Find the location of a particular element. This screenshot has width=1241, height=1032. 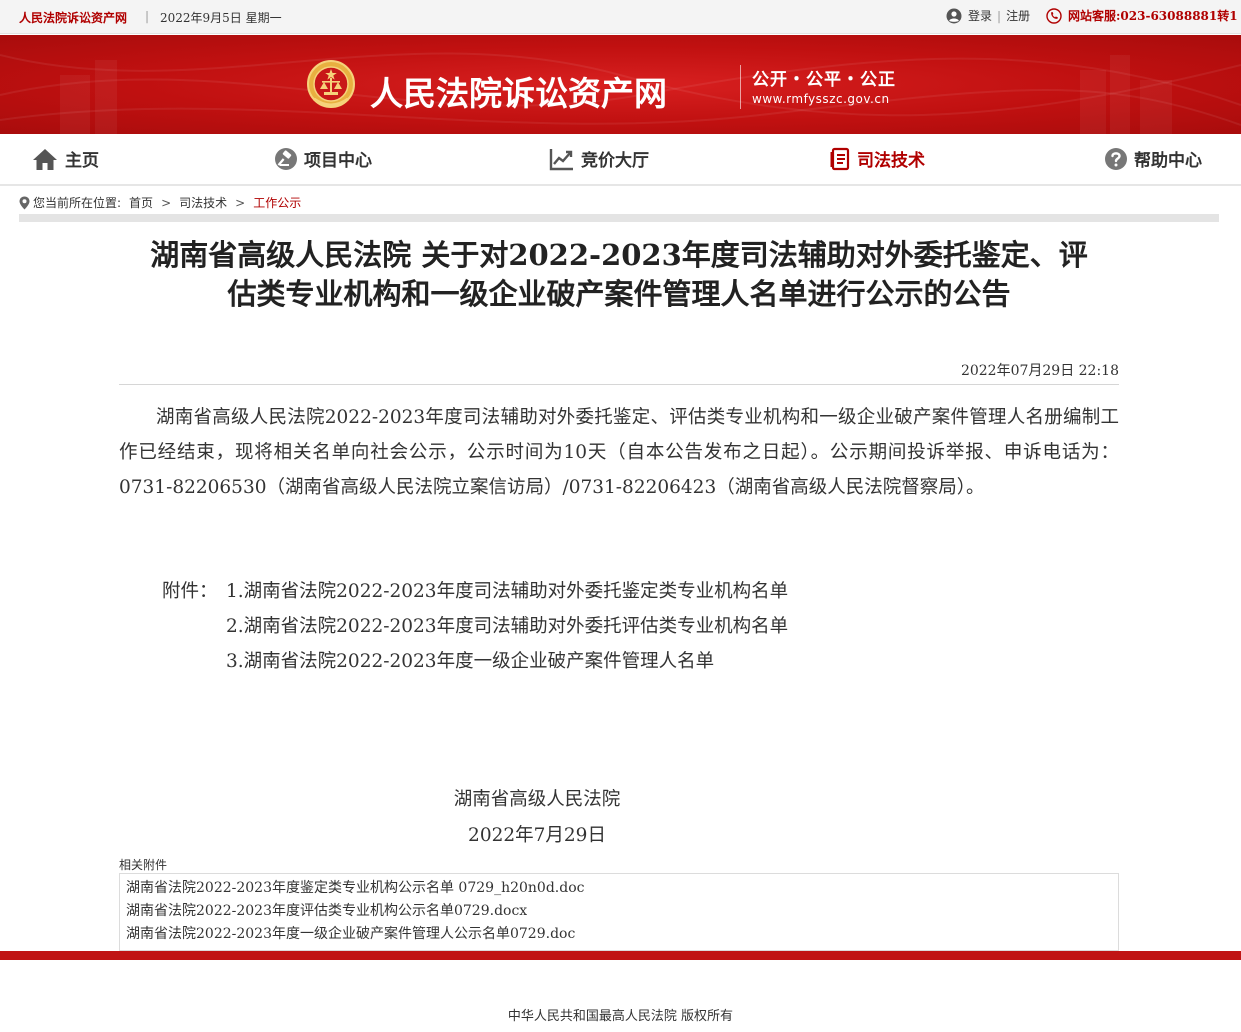

attachment-item: 附件： 1.湖南省法院2022-2023年度司法辅助对外委托鉴定类专业机构名单 is located at coordinates (475, 591).